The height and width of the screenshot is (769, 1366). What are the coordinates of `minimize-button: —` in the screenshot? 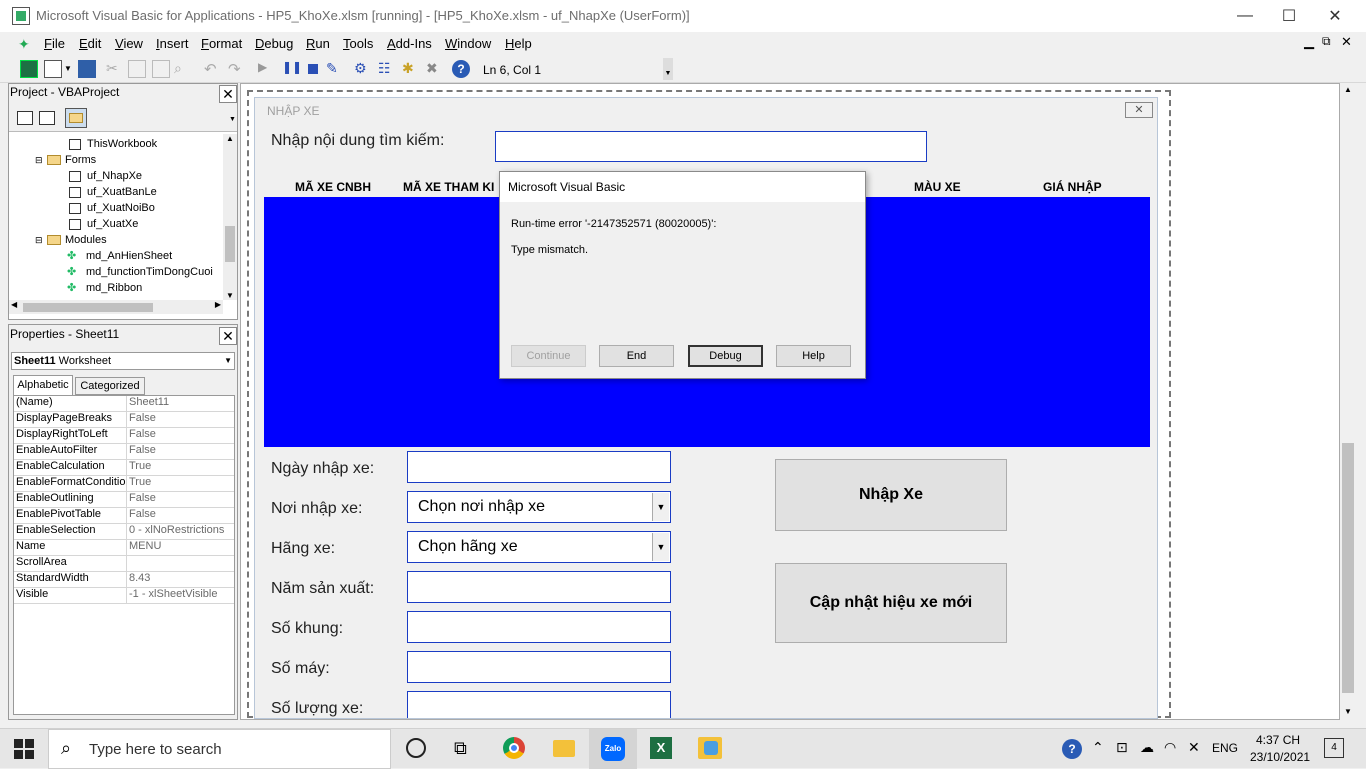 It's located at (1245, 16).